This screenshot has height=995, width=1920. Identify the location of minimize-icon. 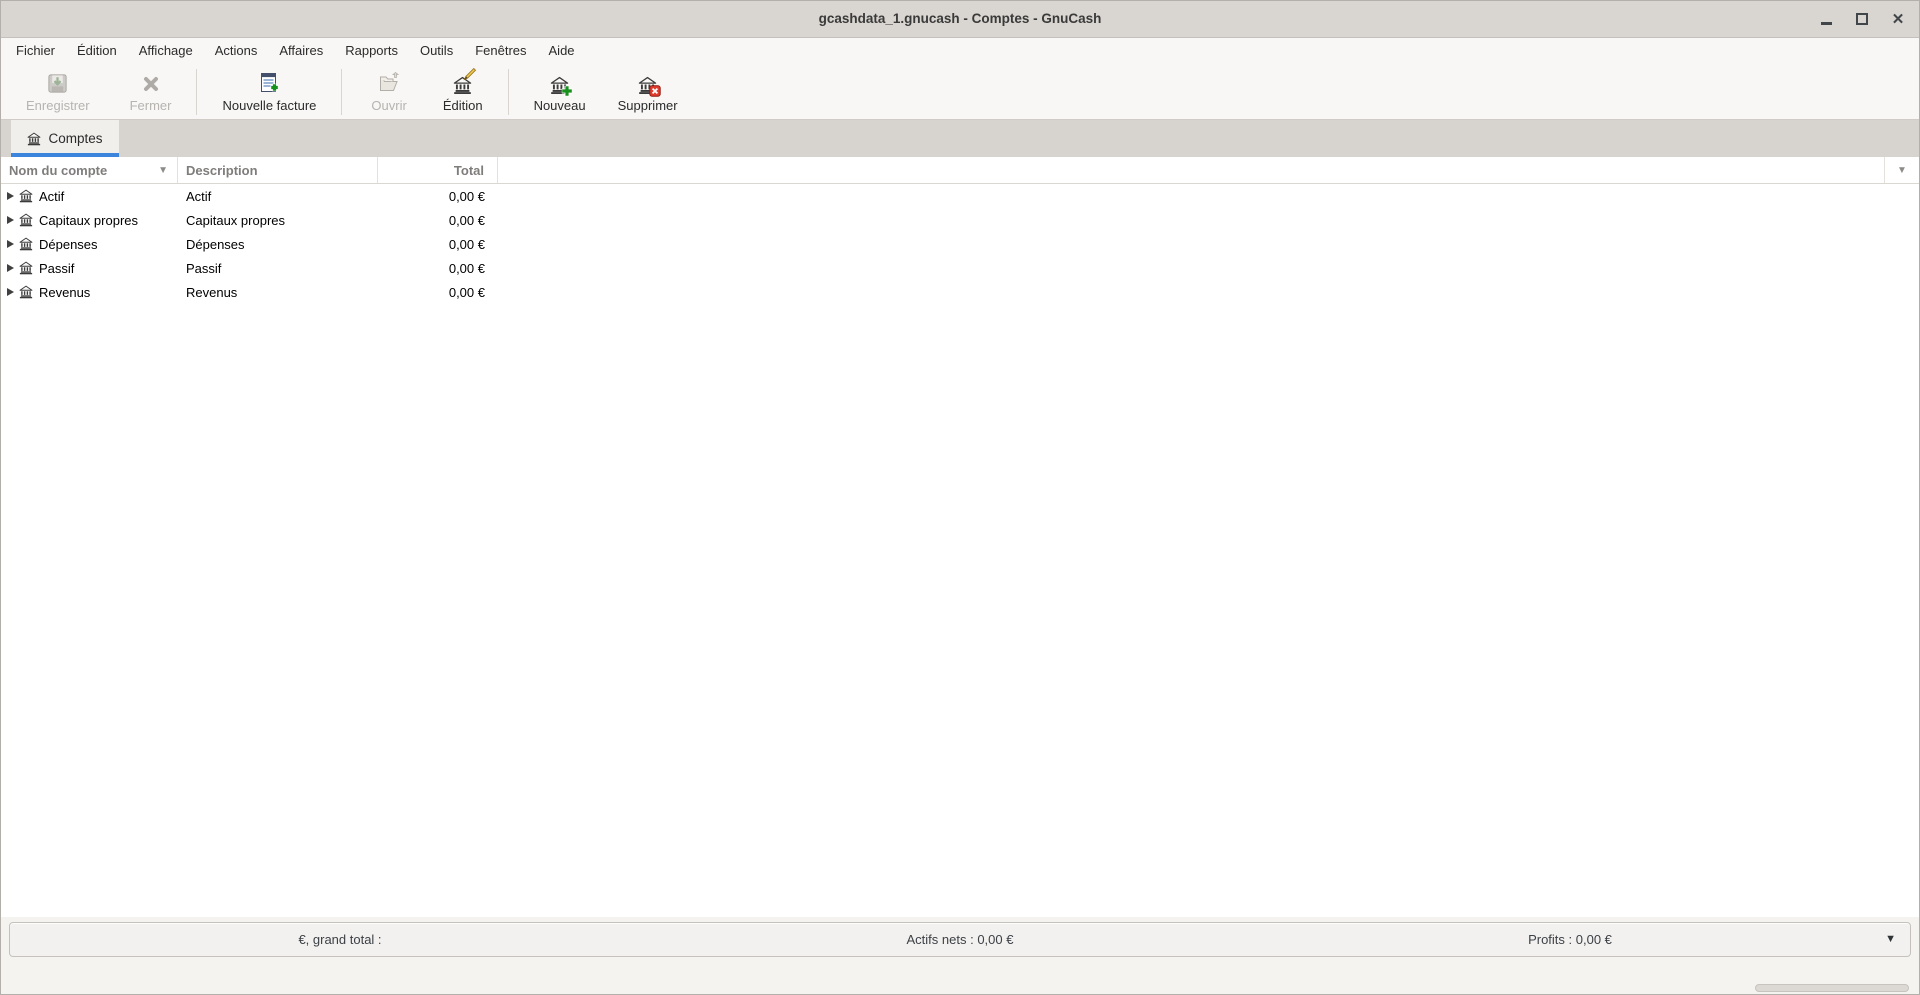
(1826, 23).